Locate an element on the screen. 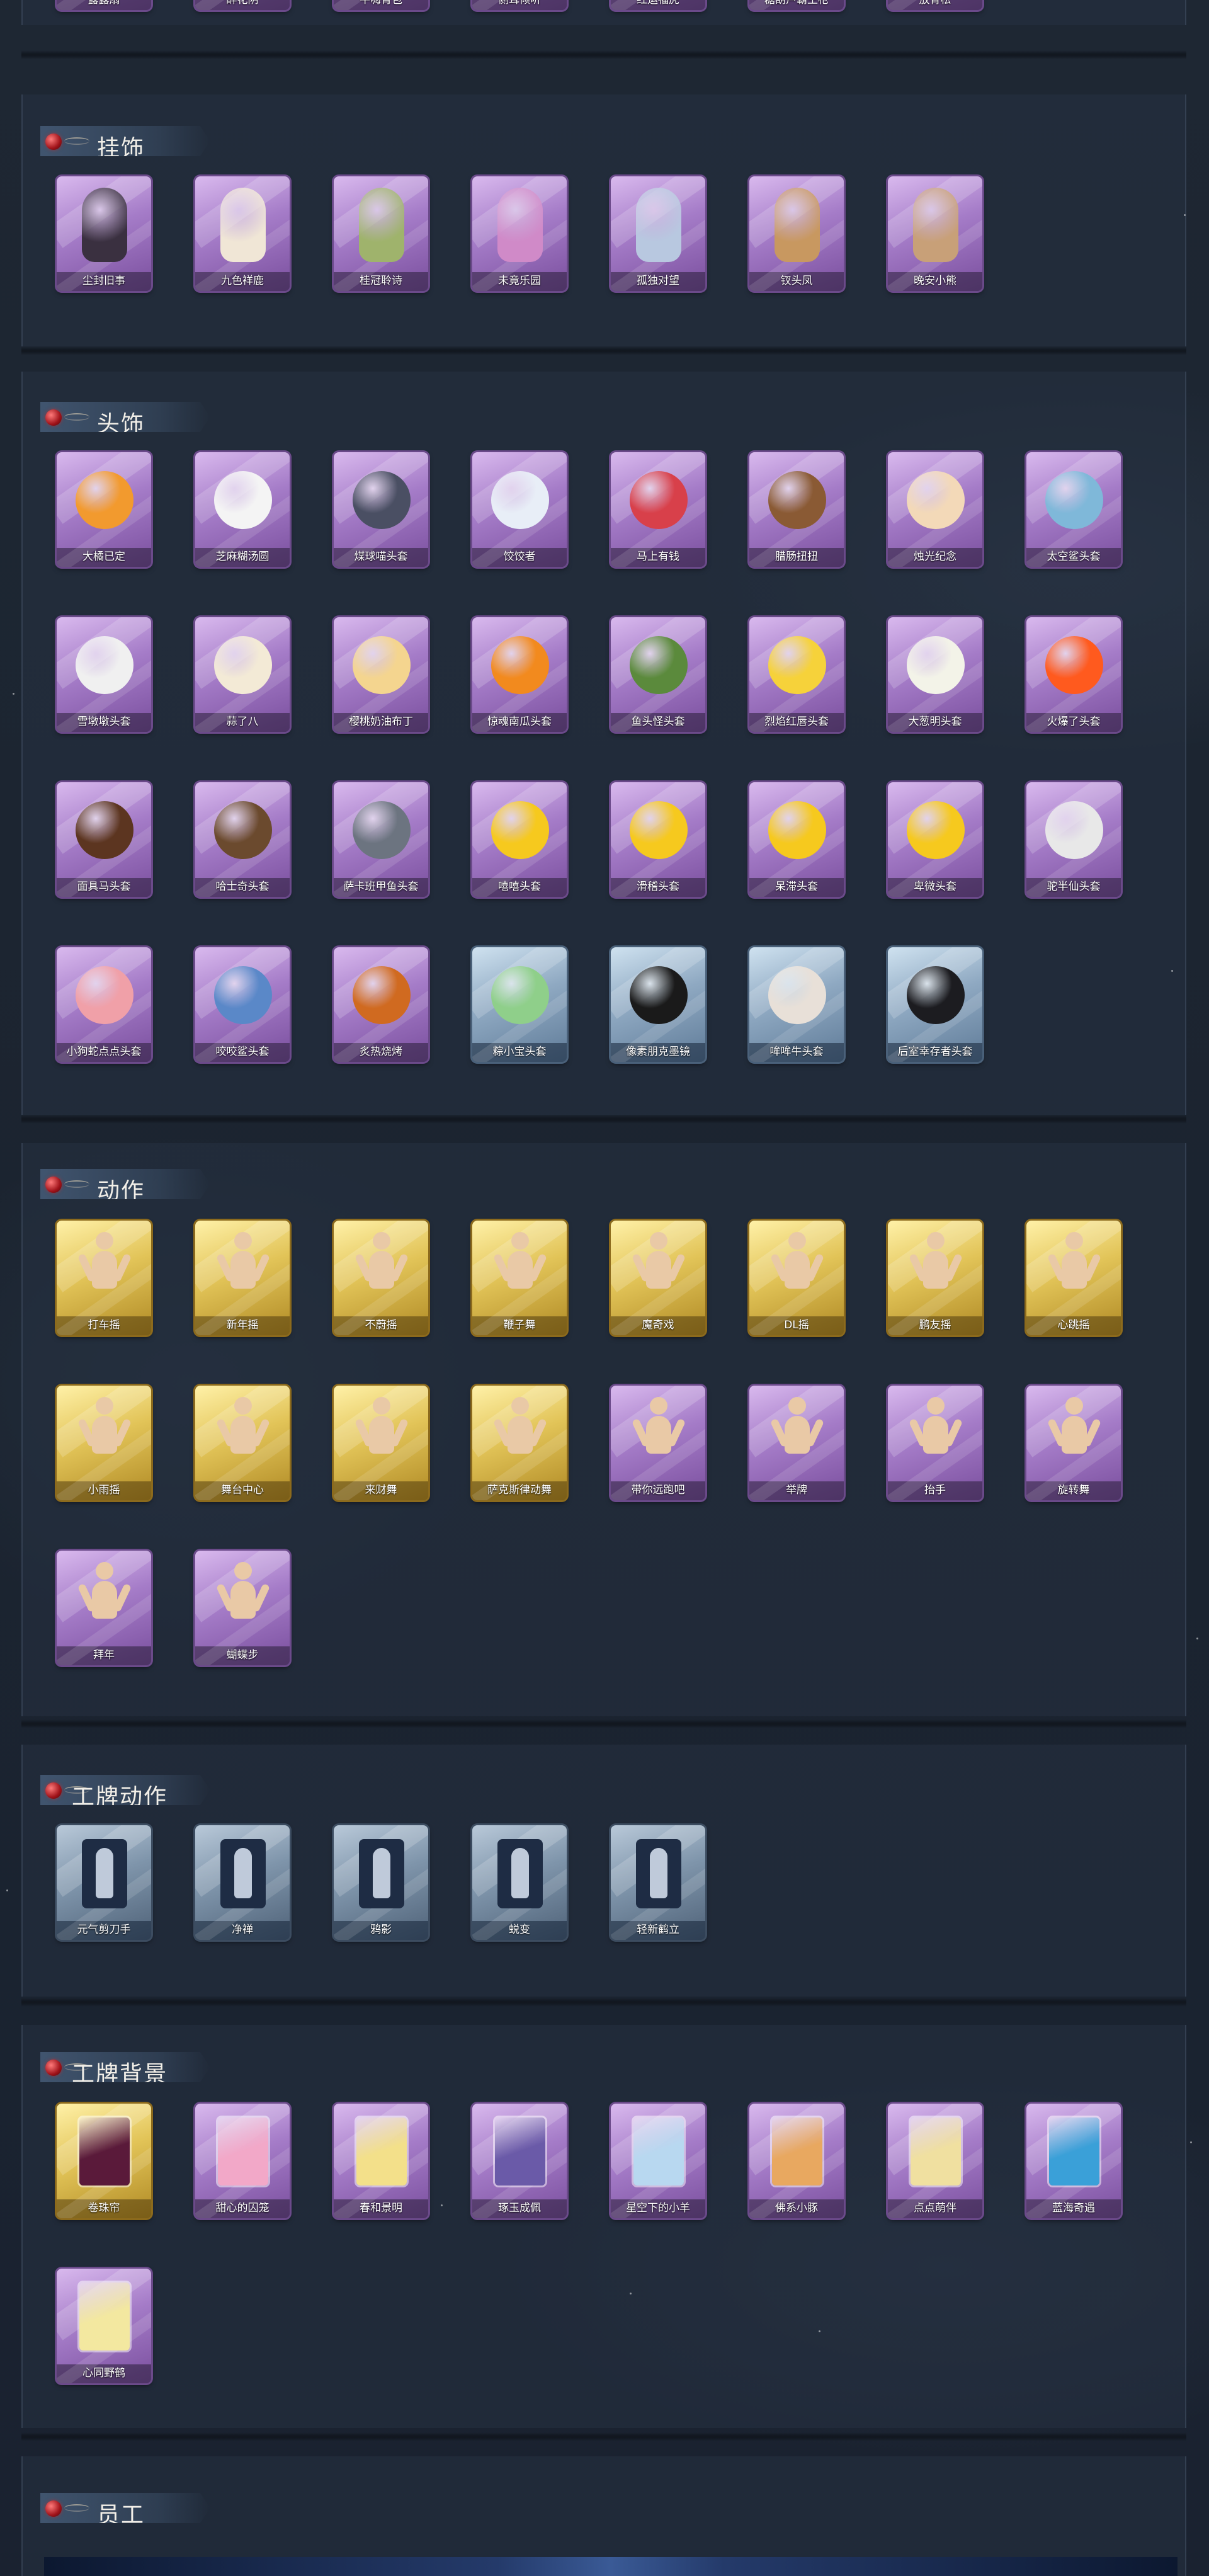 The height and width of the screenshot is (2576, 1209). item-tile: 后室幸存者头套 is located at coordinates (935, 1008).